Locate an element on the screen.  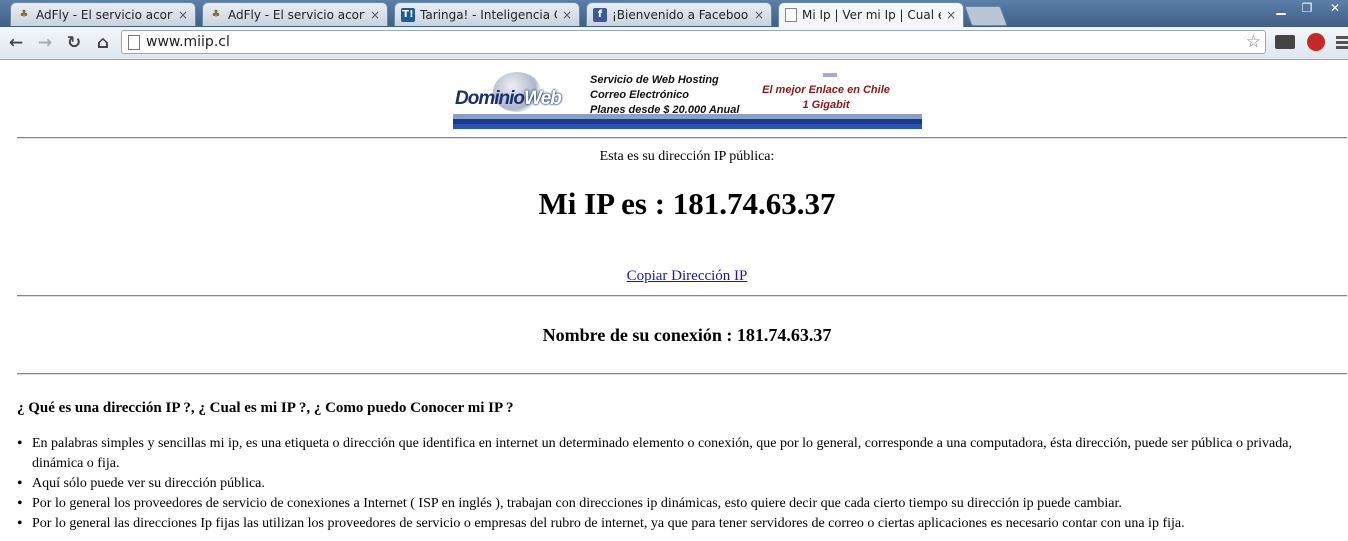
banner-promo-line: El mejor Enlace en Chile is located at coordinates (826, 90).